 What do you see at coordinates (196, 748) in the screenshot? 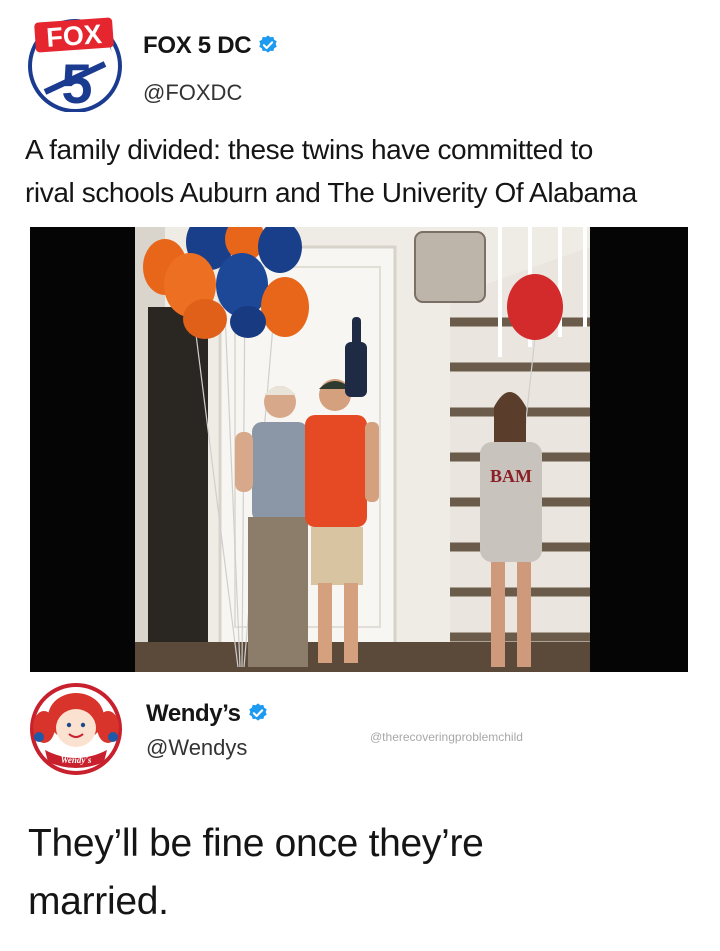
I see `wendys-handle: @Wendys` at bounding box center [196, 748].